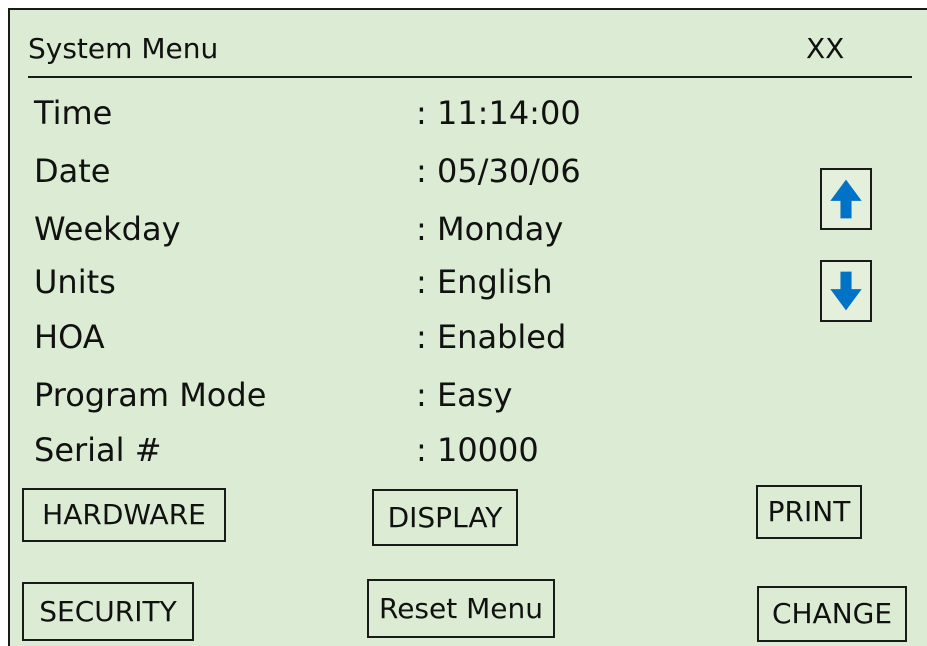 Image resolution: width=927 pixels, height=646 pixels. I want to click on weekday-label: Weekday, so click(107, 229).